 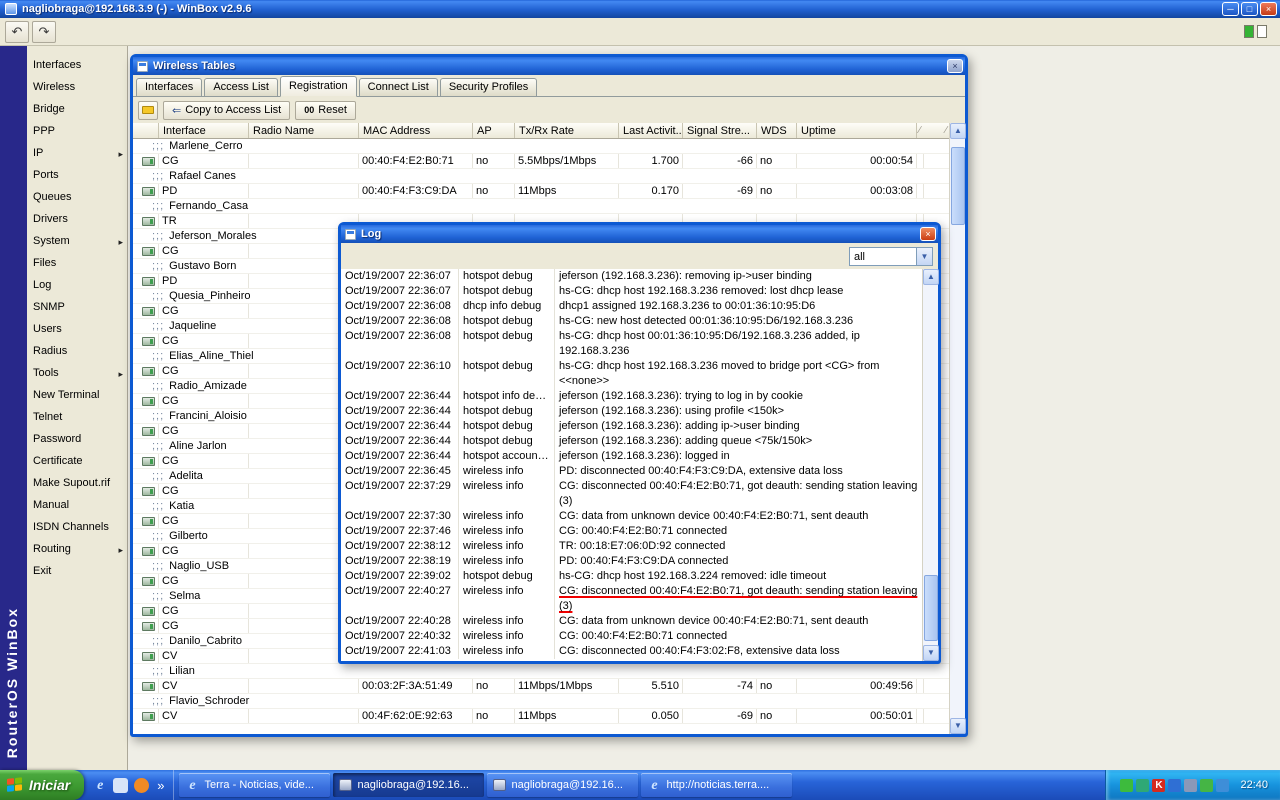 I want to click on undo-button: ↶, so click(x=17, y=31).